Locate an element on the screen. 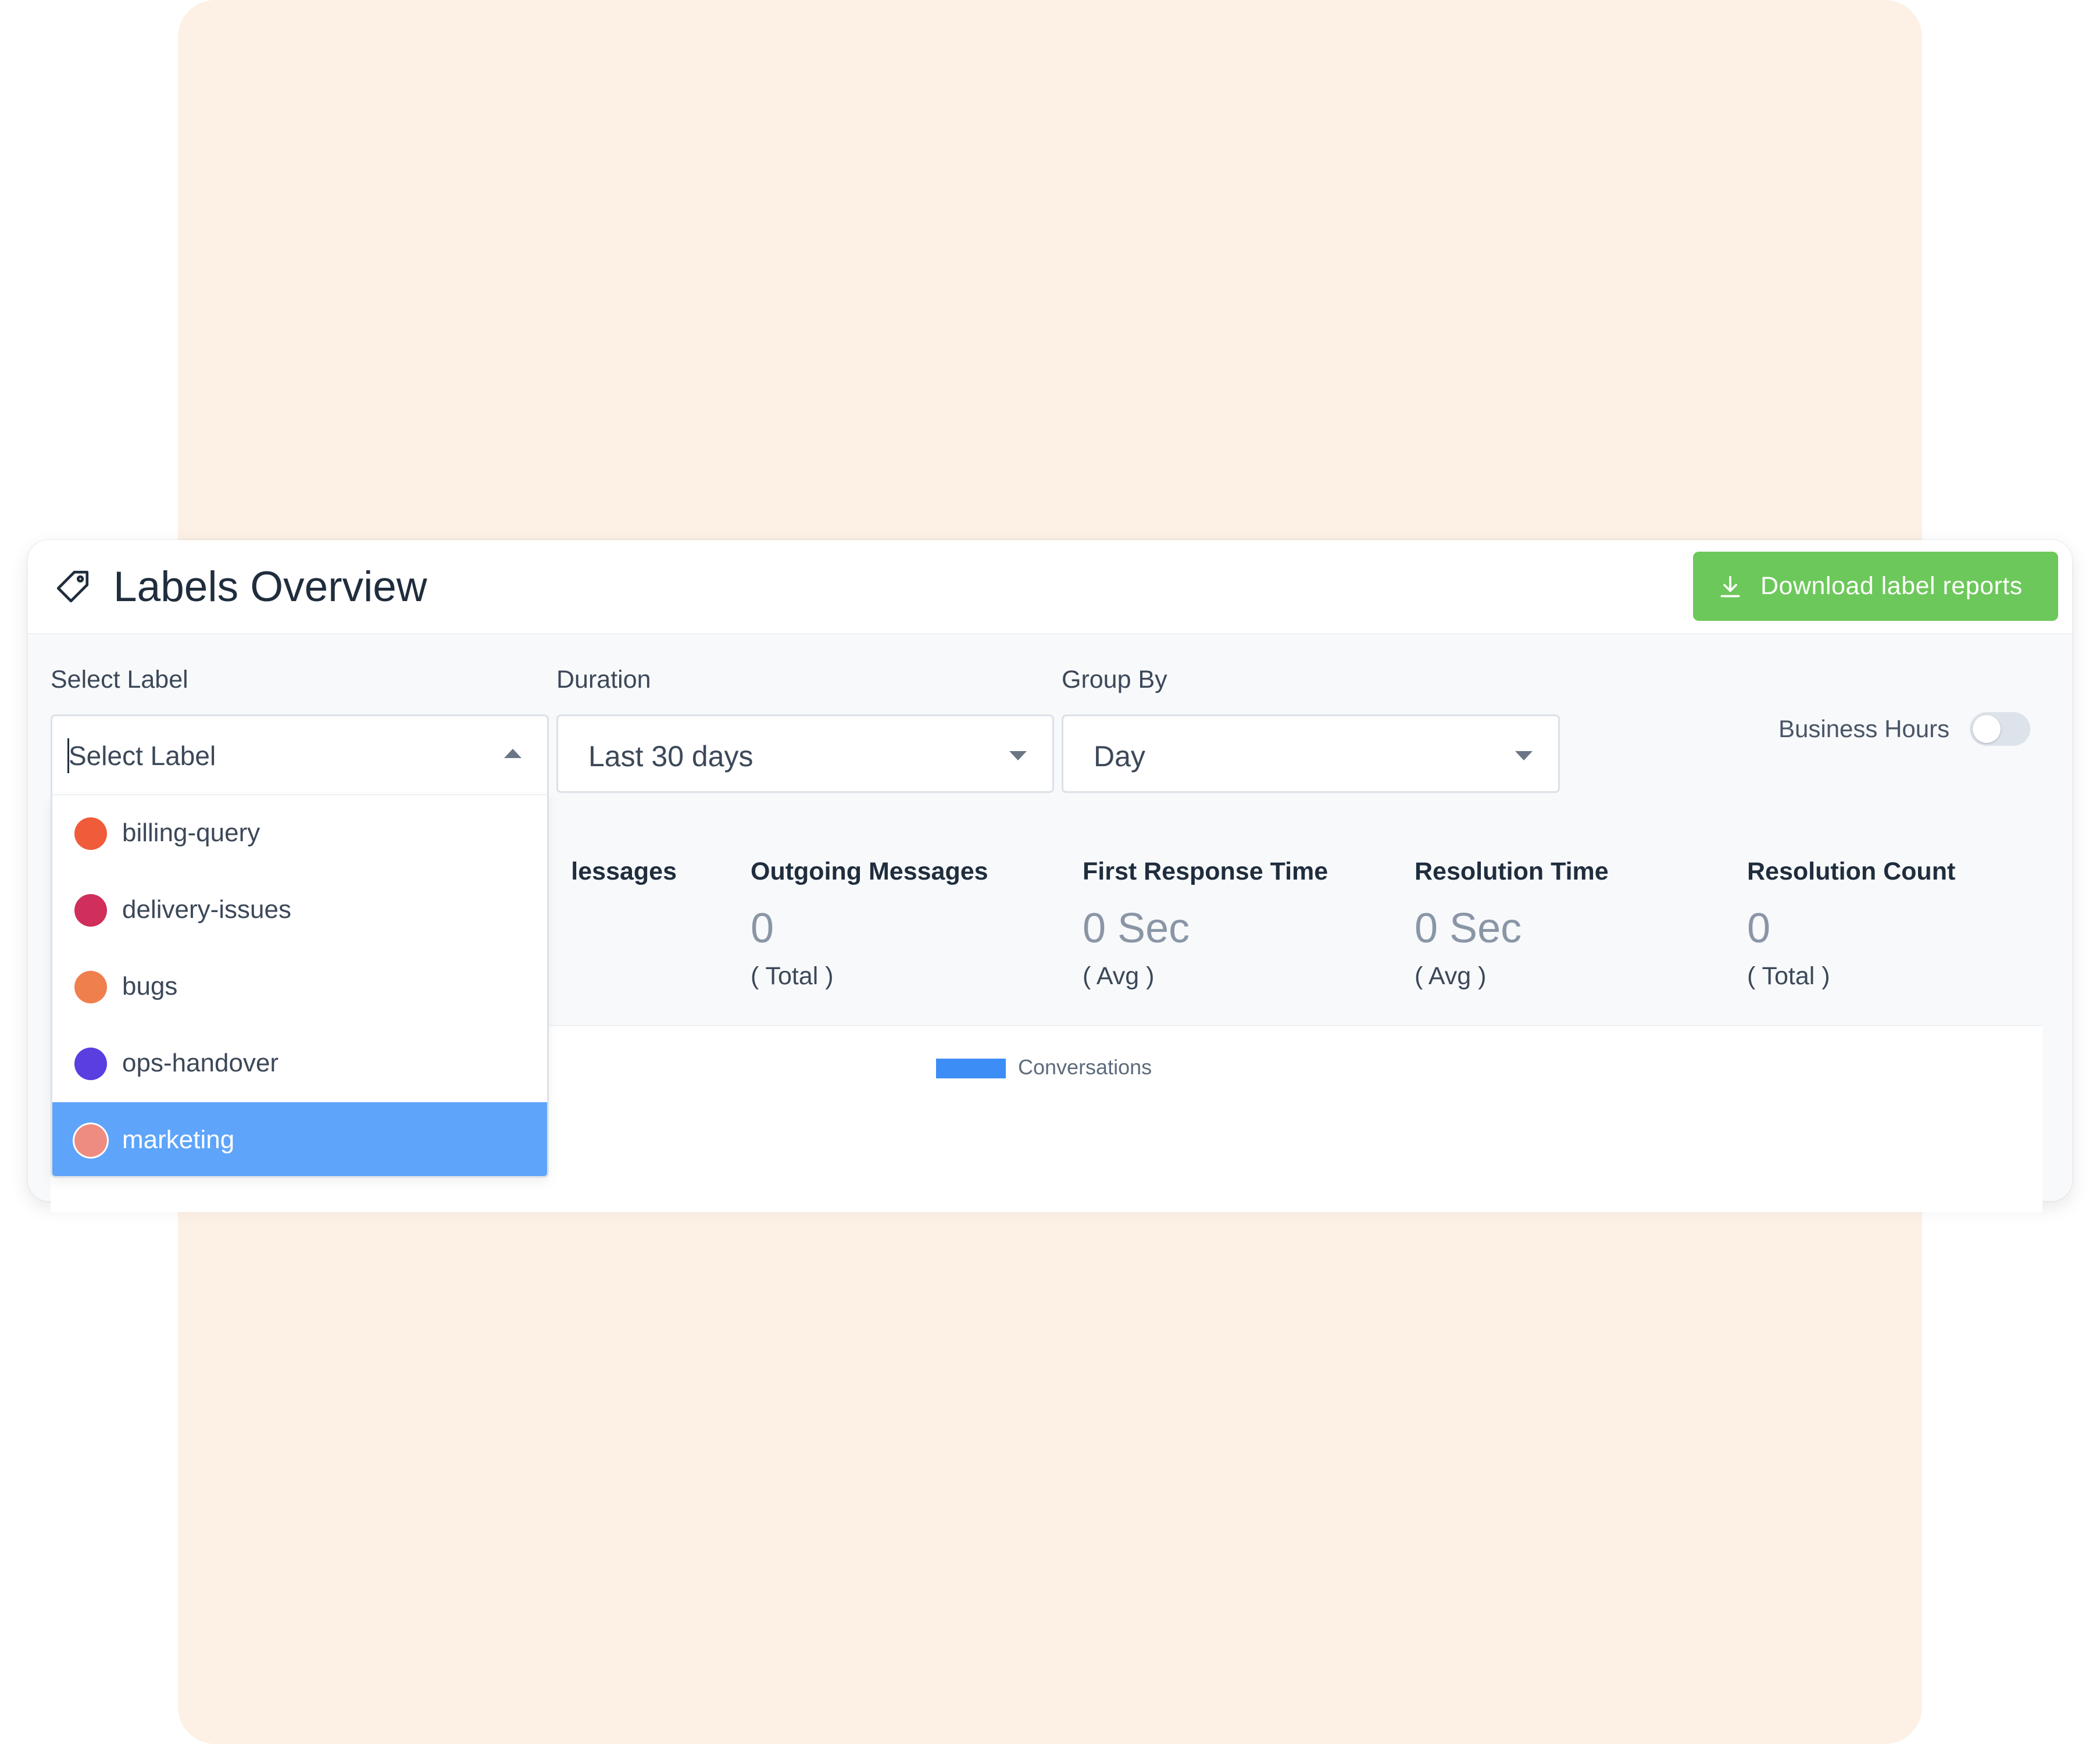 This screenshot has width=2100, height=1744. label-option-bugs: bugs is located at coordinates (299, 987).